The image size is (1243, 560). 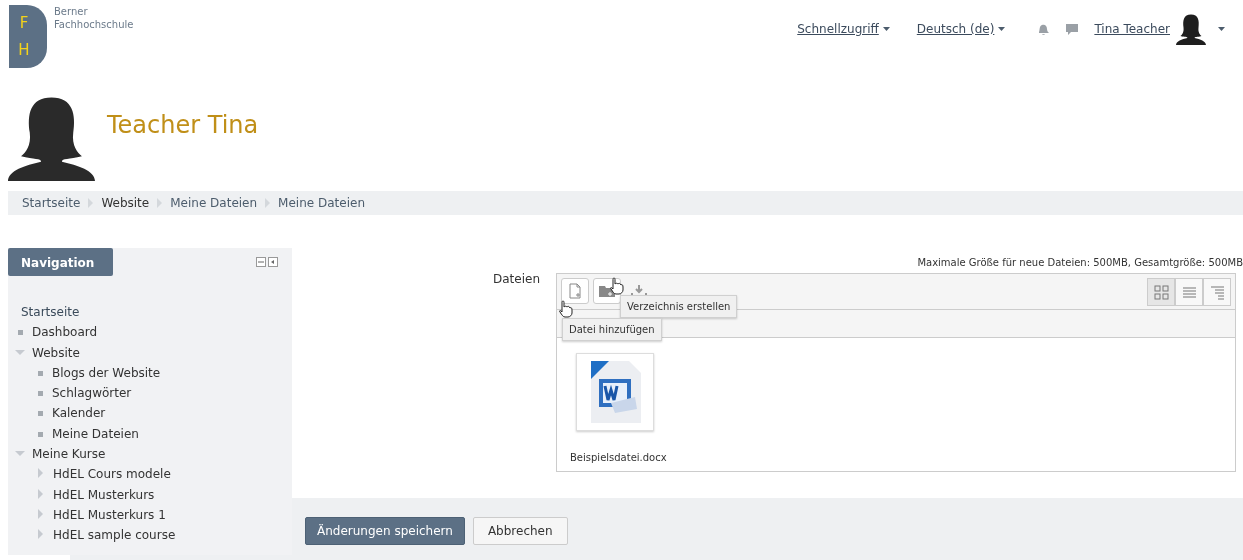 What do you see at coordinates (51, 203) in the screenshot?
I see `breadcrumb-link: Startseite` at bounding box center [51, 203].